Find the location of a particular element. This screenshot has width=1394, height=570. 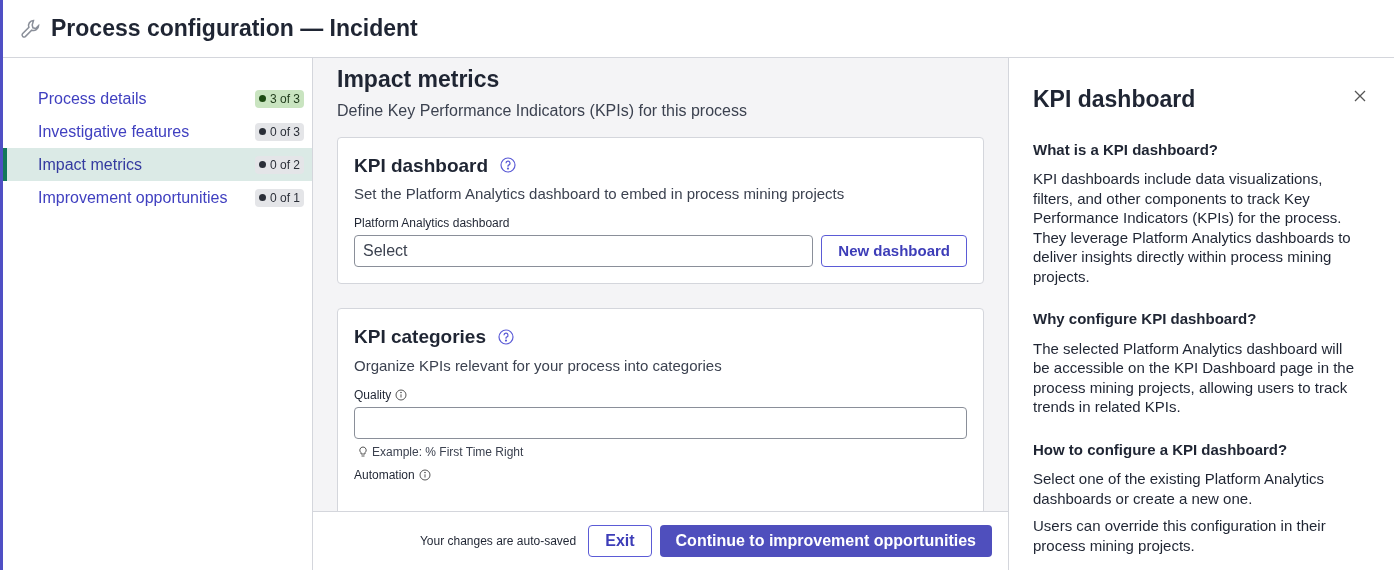

section-title: Impact metrics is located at coordinates (419, 79).